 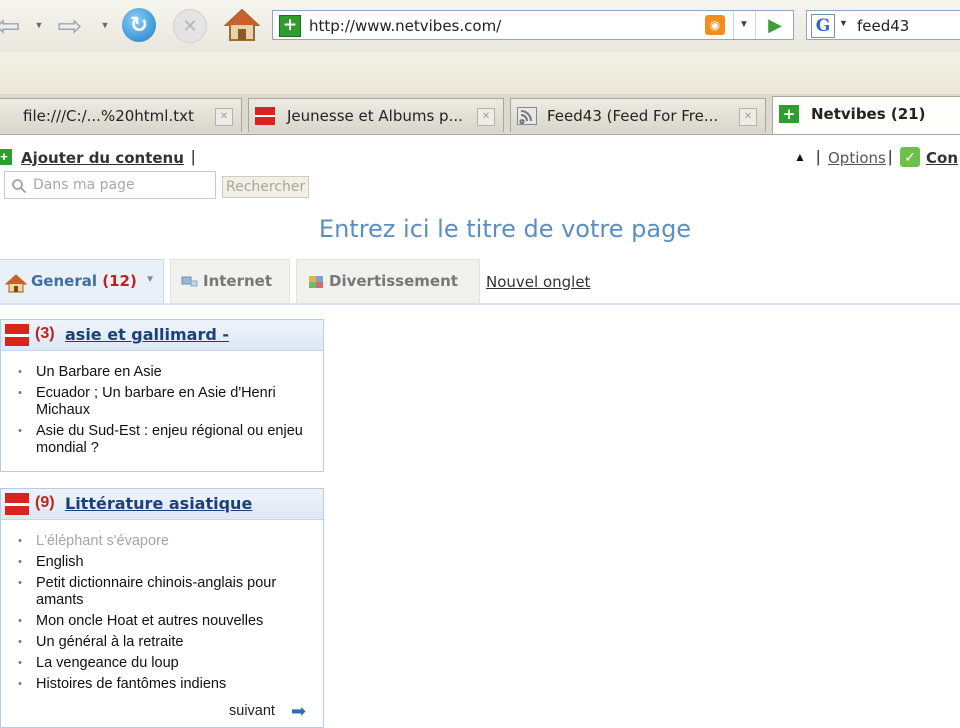 I want to click on back-history-dropdown-icon: ▼, so click(x=39, y=25).